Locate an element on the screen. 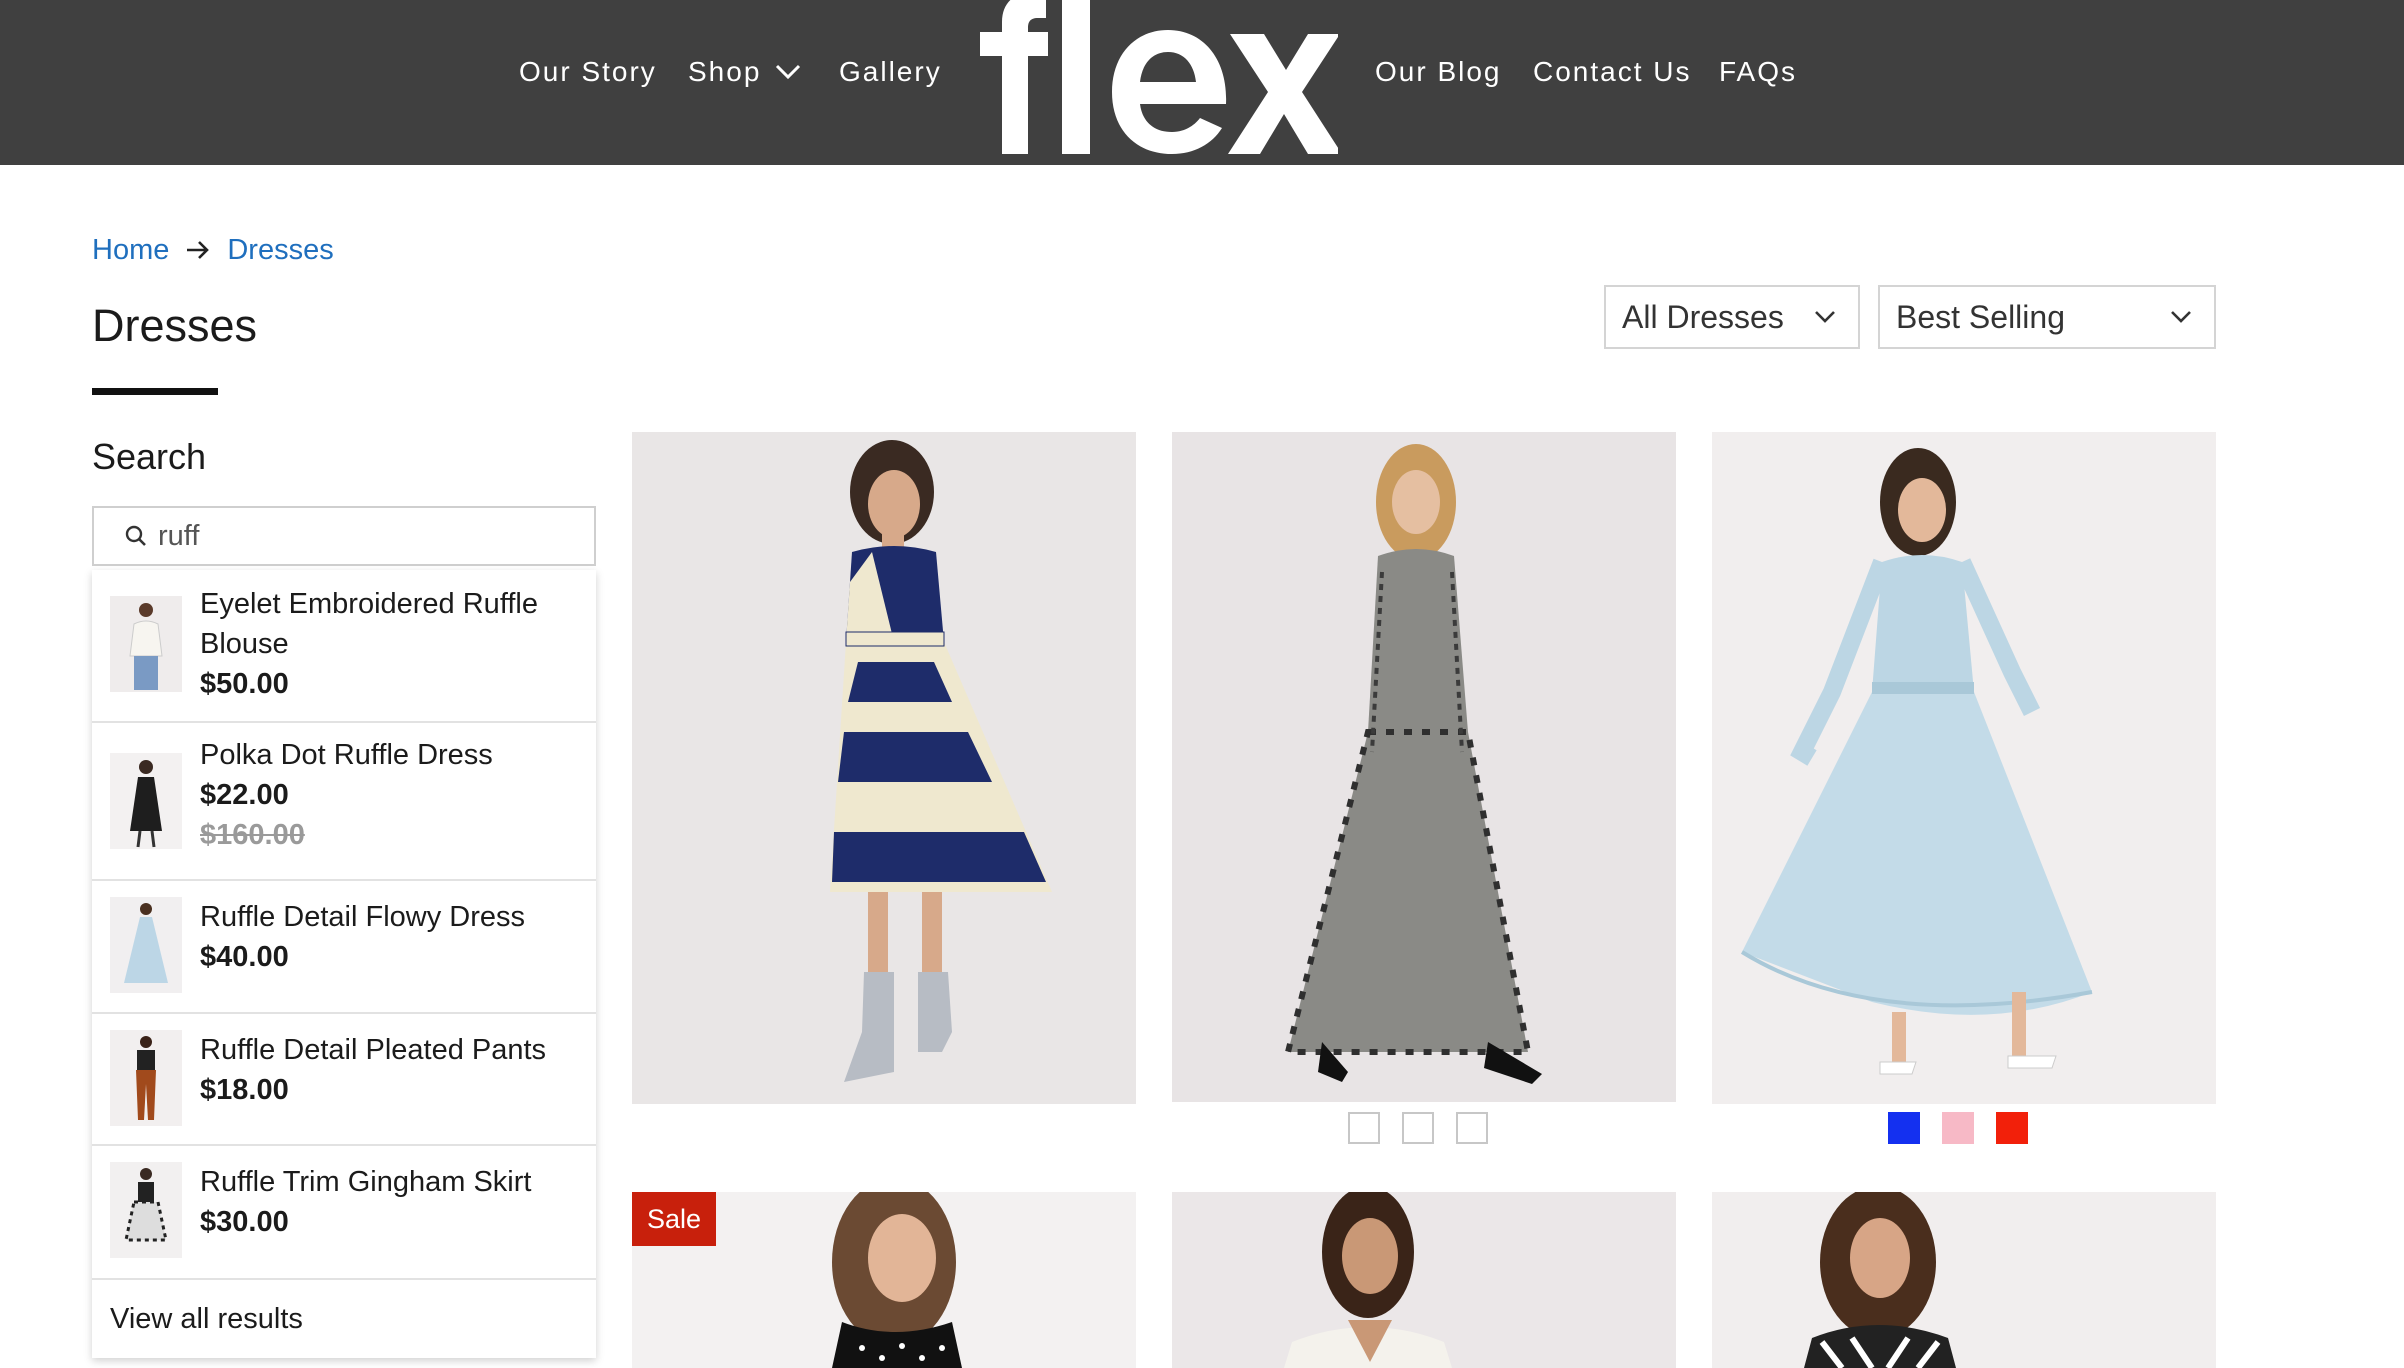 The height and width of the screenshot is (1368, 2404). color-swatch-pink is located at coordinates (1958, 1128).